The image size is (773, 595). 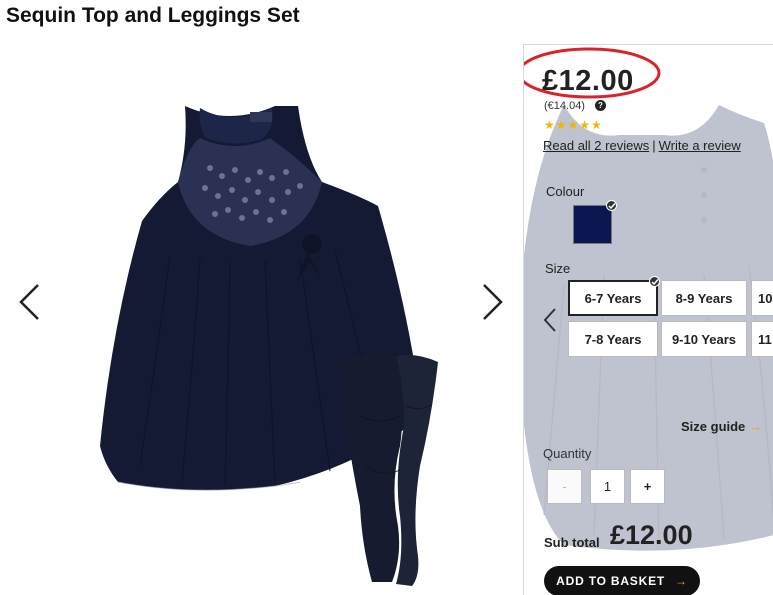 I want to click on price-highlight-annotation, so click(x=592, y=73).